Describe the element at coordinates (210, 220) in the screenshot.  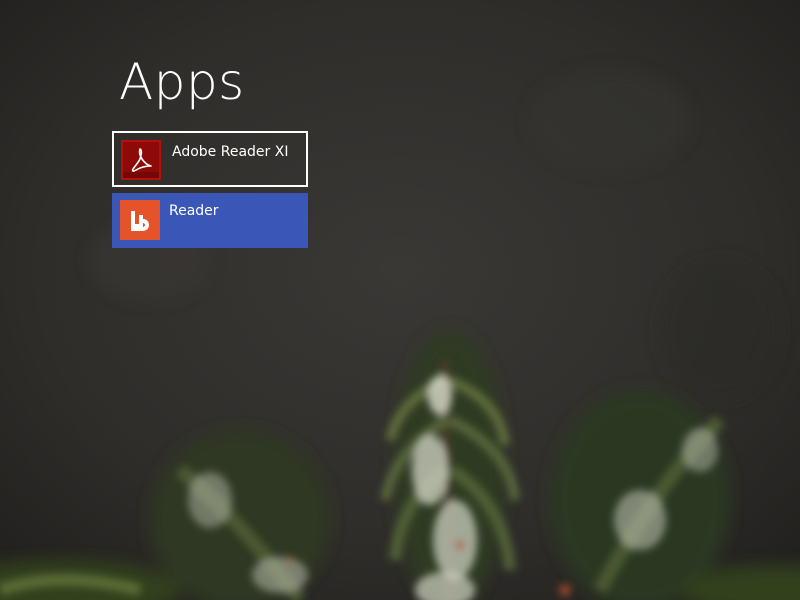
I see `app-tile-reader: Reader` at that location.